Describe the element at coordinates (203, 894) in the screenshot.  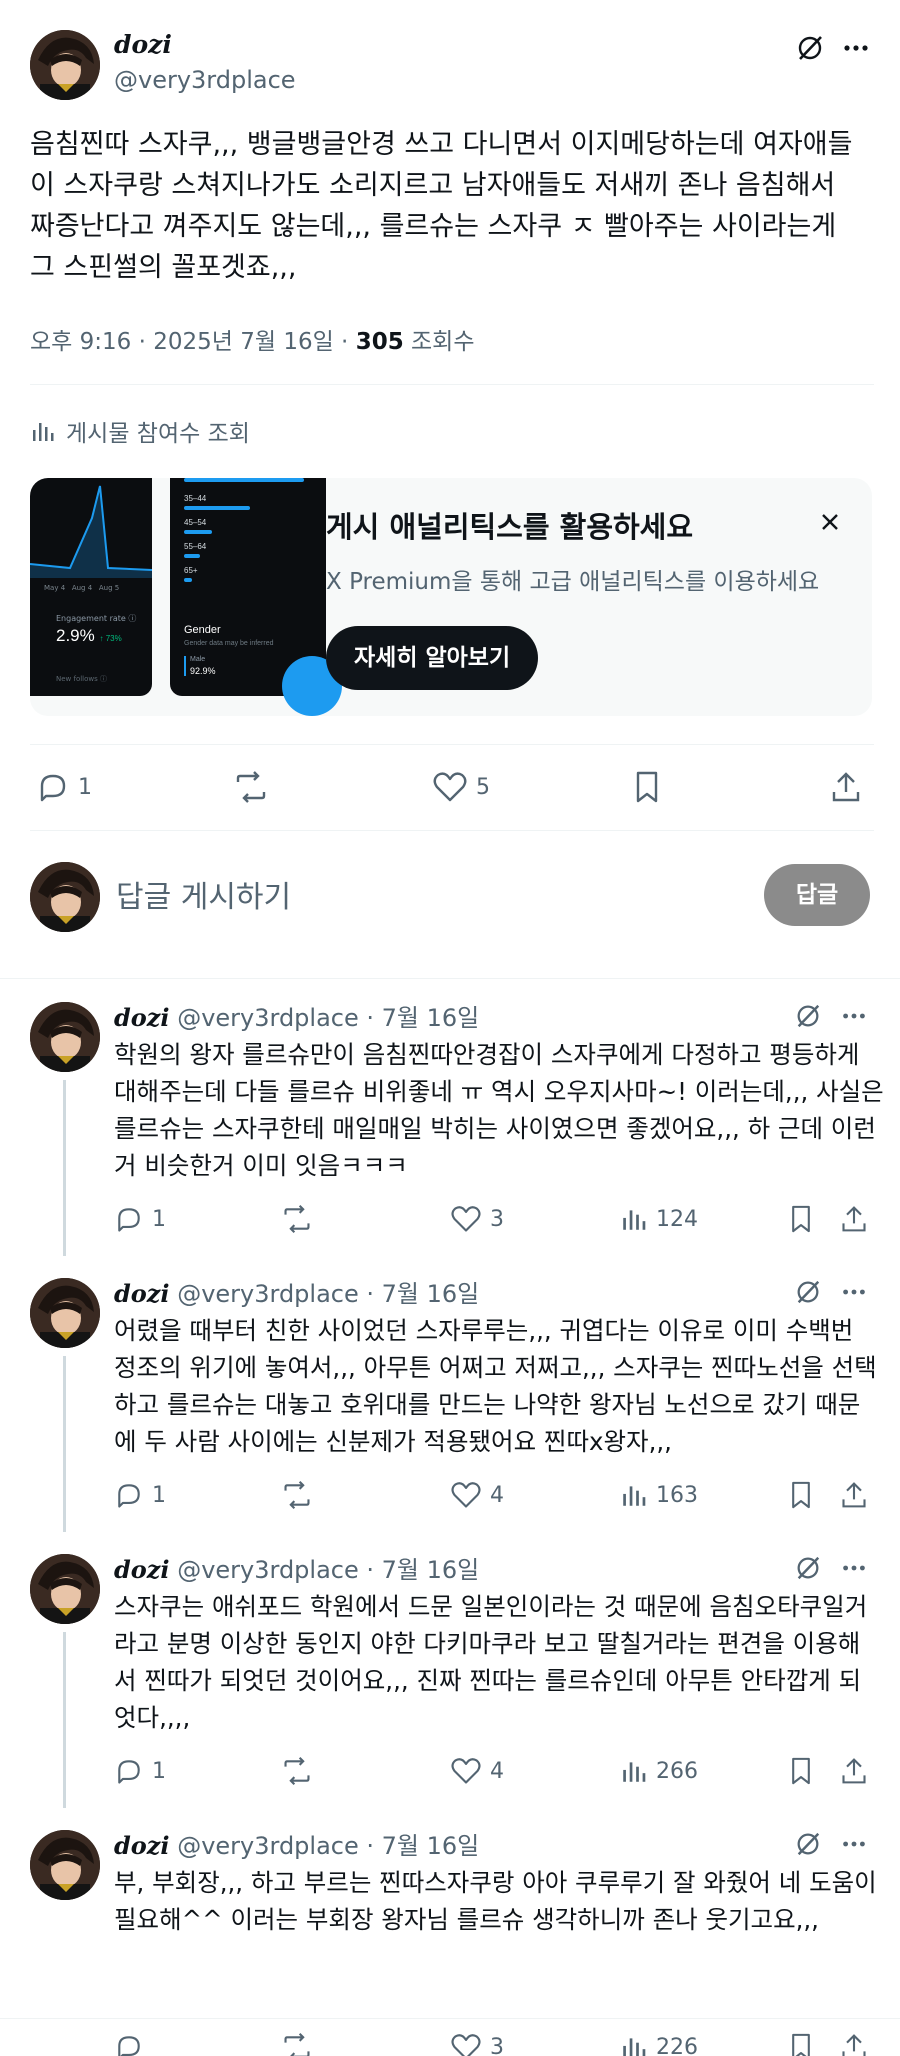
I see `reply-compose-input: 답글 게시하기` at that location.